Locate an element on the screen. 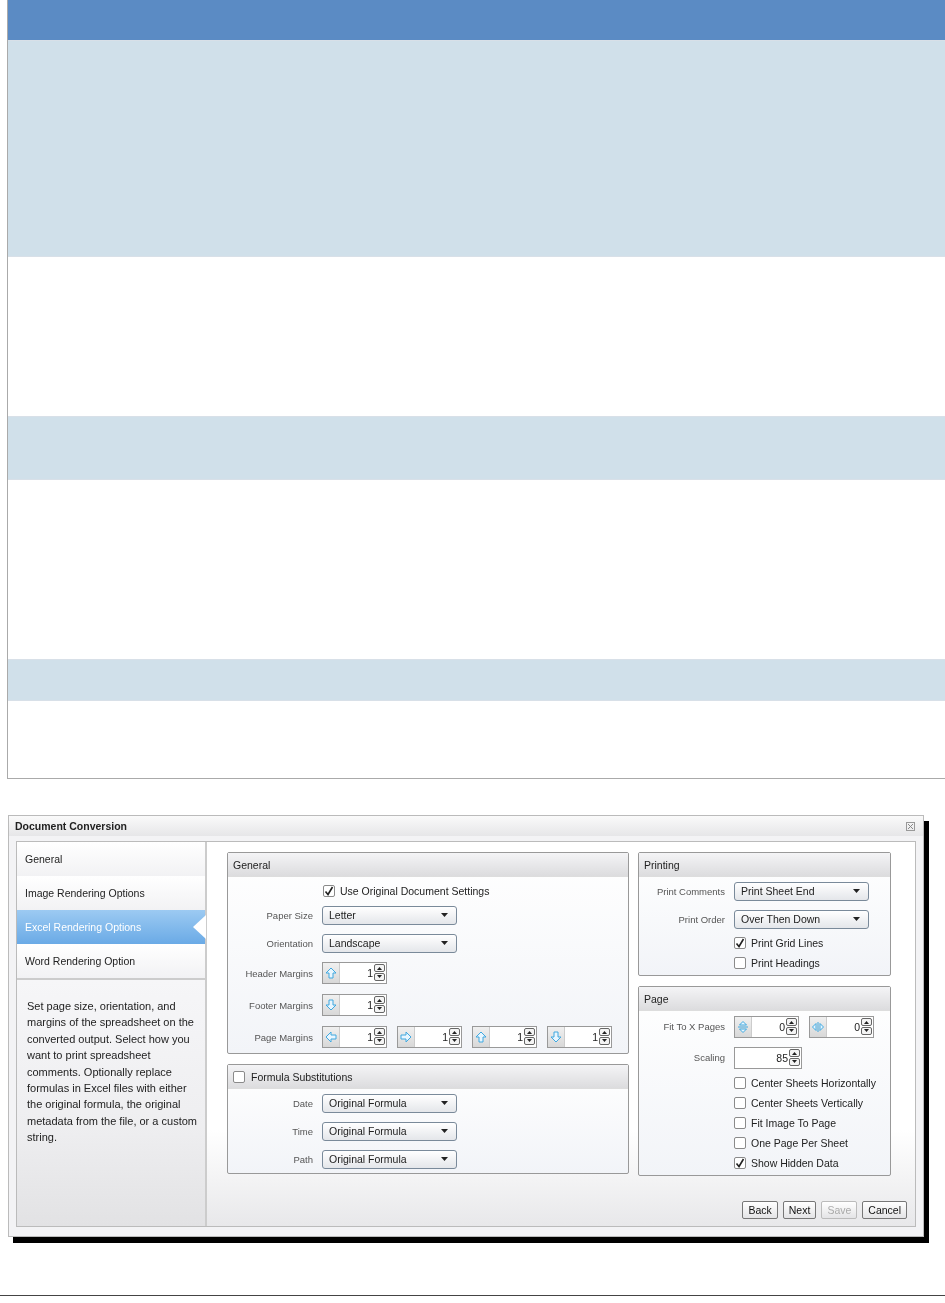  window-title: Document Conversion is located at coordinates (71, 826).